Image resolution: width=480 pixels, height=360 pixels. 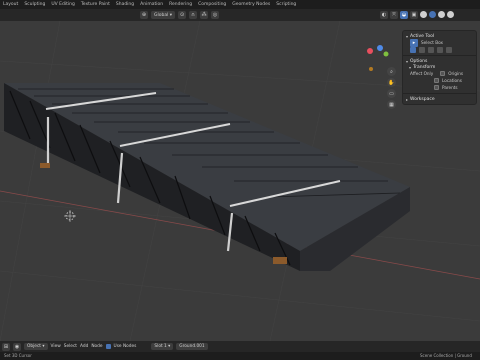 I want to click on slot-dropdown: Slot 1 ▾, so click(x=162, y=346).